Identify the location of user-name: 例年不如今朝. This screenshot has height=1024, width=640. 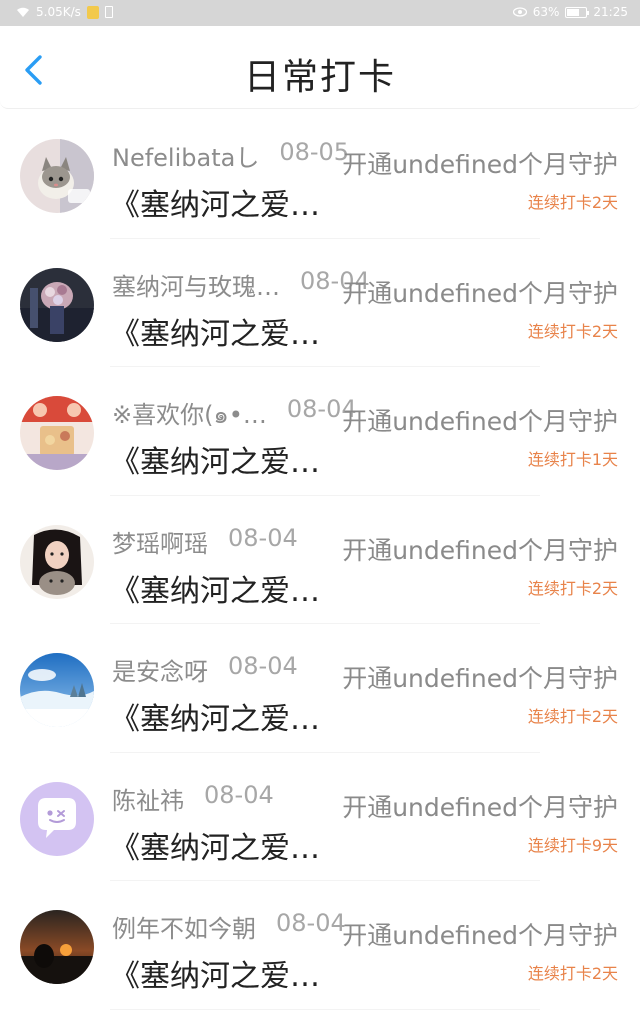
(184, 926).